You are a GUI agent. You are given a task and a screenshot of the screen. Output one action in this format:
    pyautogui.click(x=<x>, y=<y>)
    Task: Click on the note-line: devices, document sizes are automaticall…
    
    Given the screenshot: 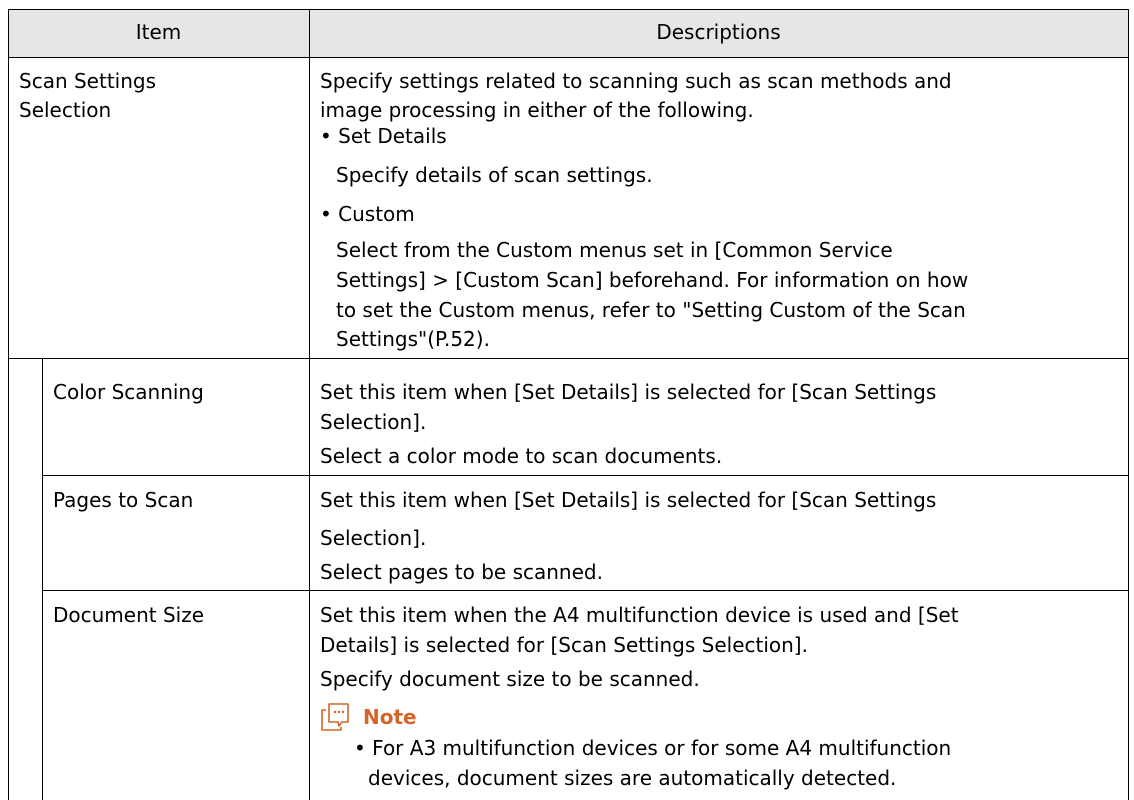 What is the action you would take?
    pyautogui.click(x=632, y=778)
    